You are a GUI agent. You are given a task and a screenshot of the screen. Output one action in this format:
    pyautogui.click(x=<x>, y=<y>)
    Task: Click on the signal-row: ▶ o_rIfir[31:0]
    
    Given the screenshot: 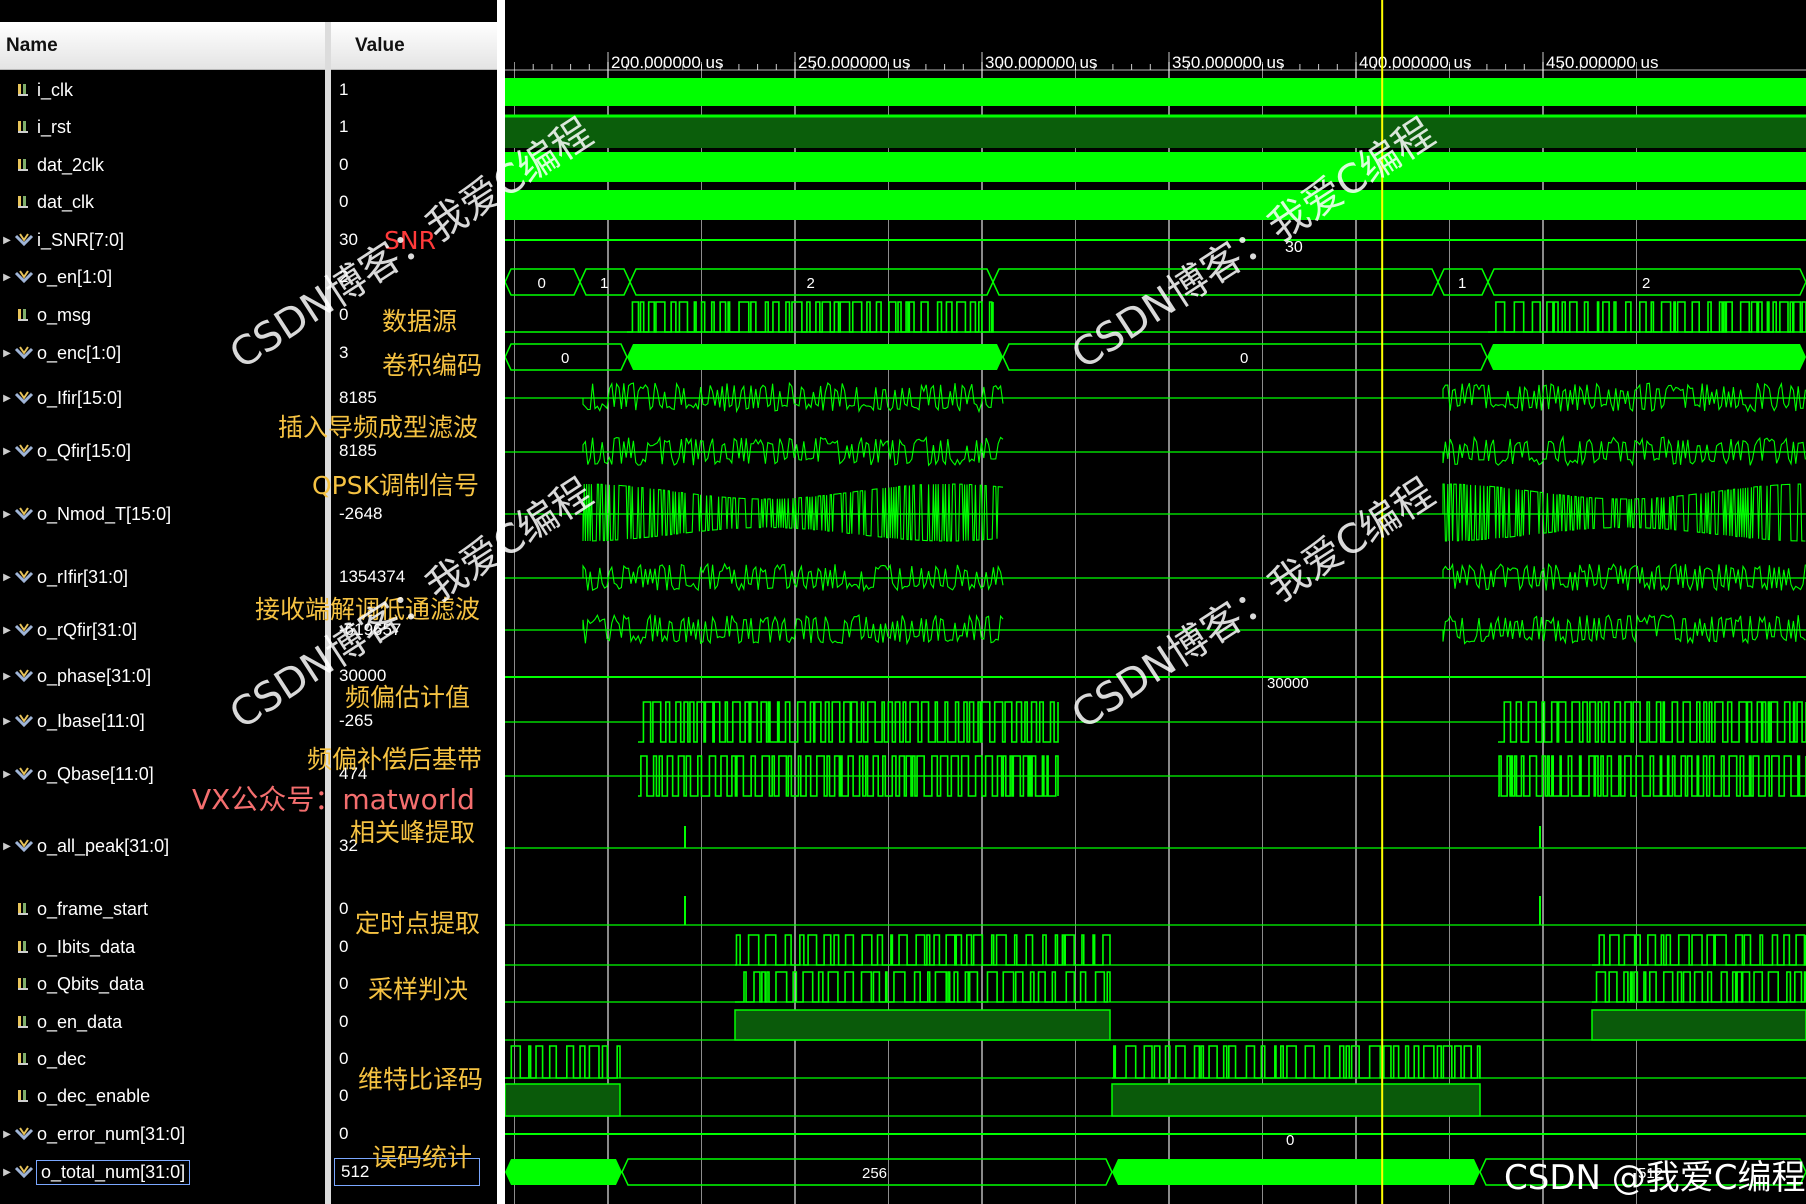 What is the action you would take?
    pyautogui.click(x=64, y=577)
    